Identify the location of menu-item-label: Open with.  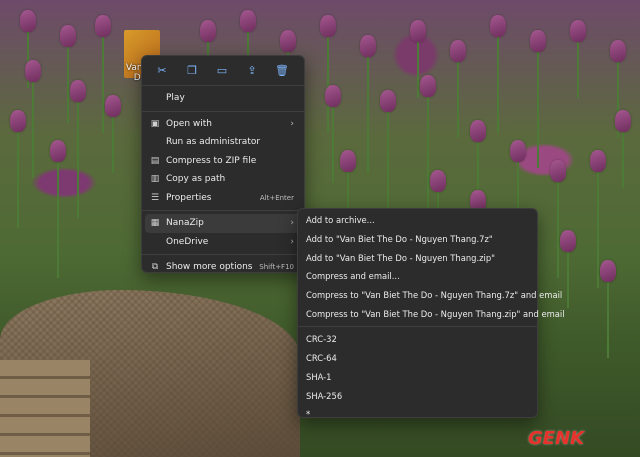
(189, 123).